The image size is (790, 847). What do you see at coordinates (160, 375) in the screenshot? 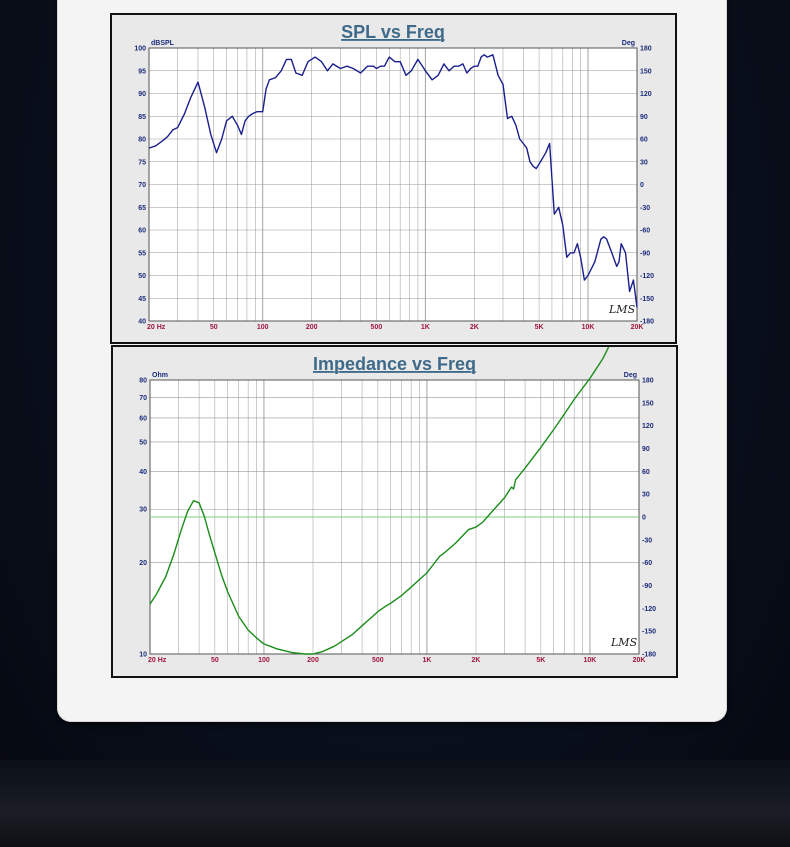
I see `y-unit-label: Ohm` at bounding box center [160, 375].